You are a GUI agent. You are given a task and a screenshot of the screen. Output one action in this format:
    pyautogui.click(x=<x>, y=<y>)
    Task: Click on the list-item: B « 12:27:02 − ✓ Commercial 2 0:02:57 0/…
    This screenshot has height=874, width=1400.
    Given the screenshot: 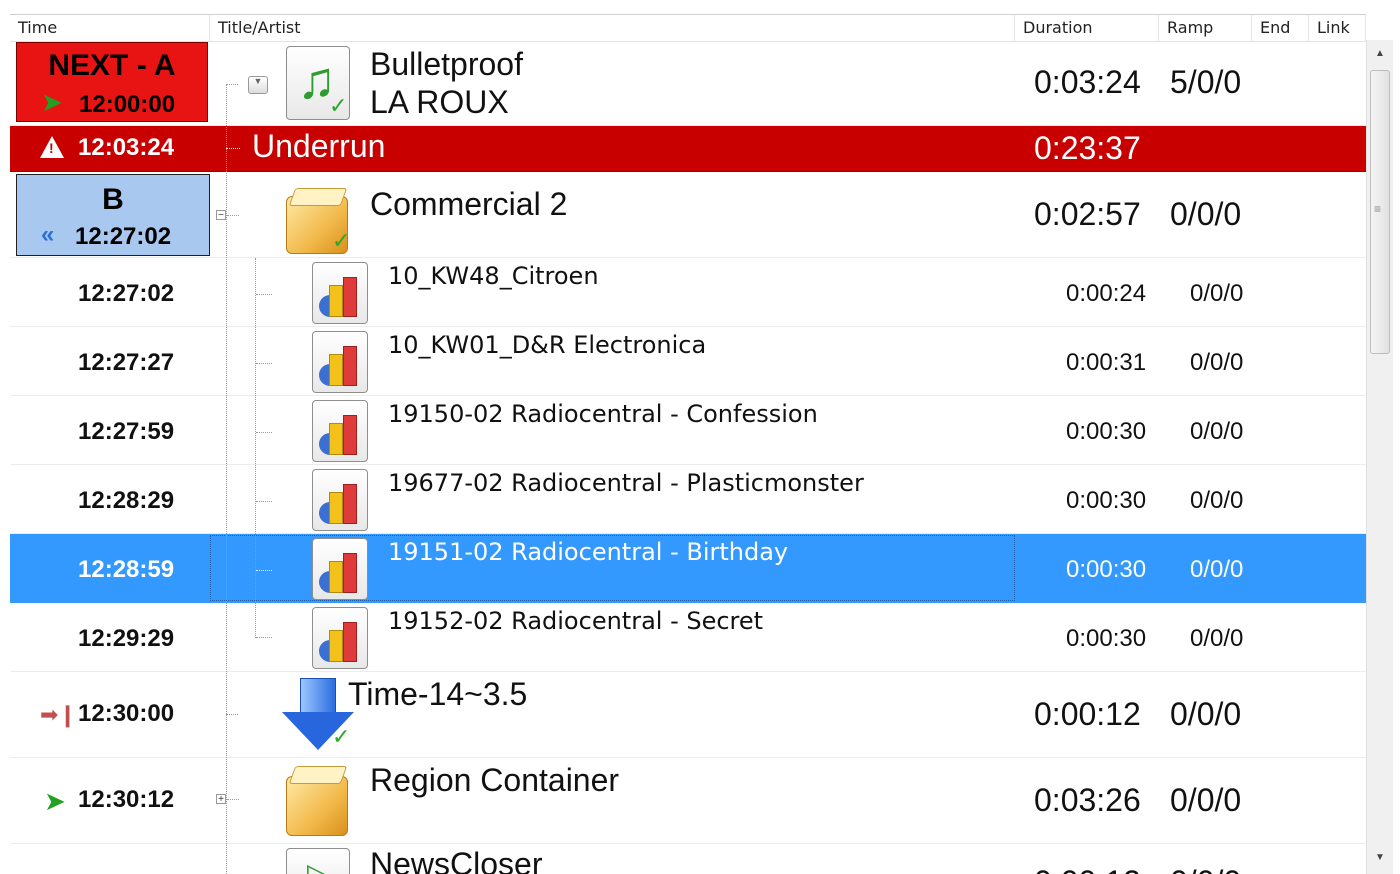 What is the action you would take?
    pyautogui.click(x=688, y=215)
    